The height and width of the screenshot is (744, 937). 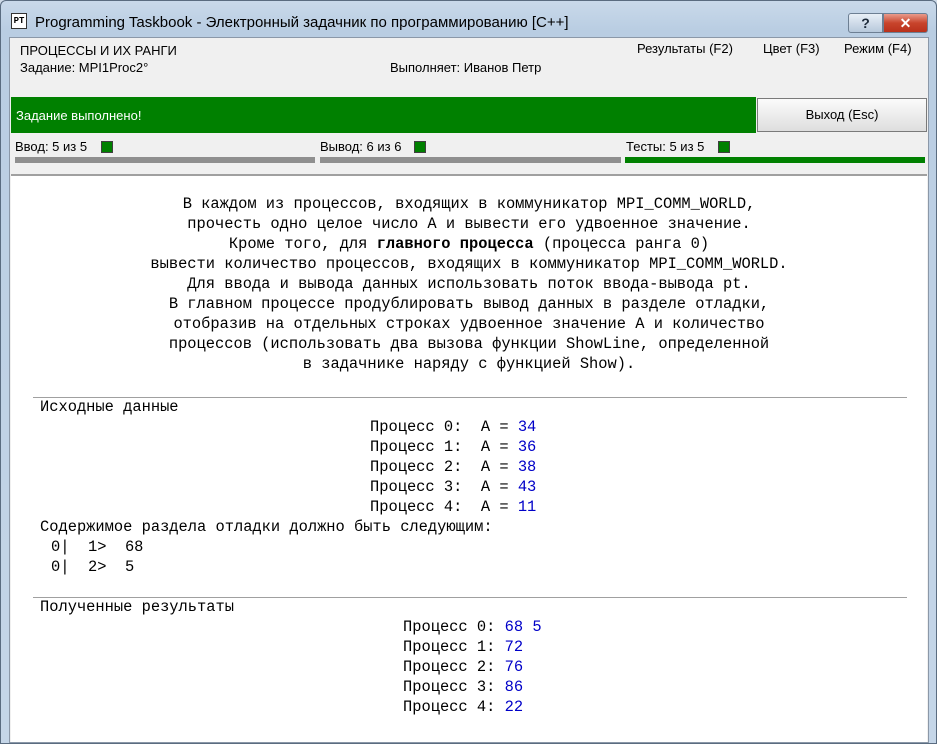 I want to click on input-indicator, so click(x=107, y=147).